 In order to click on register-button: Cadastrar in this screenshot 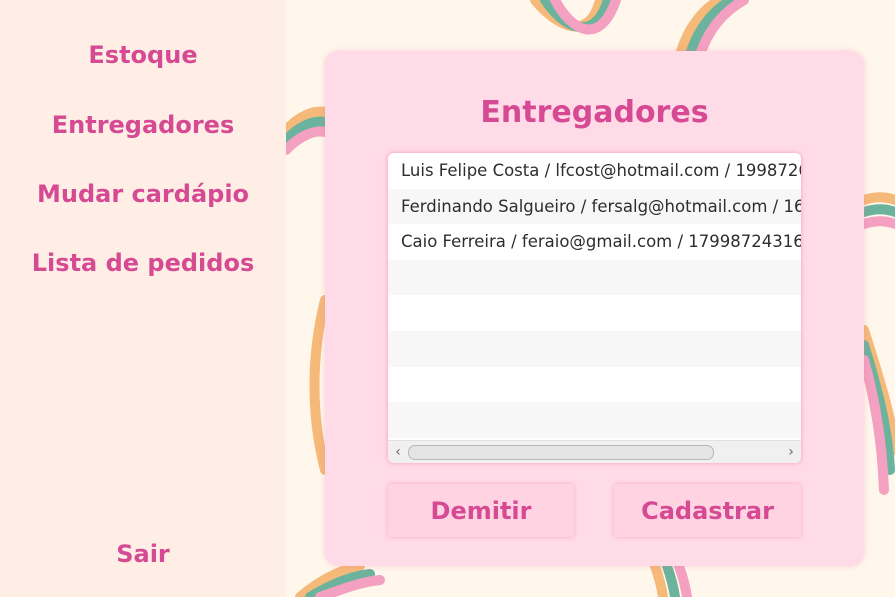, I will do `click(707, 510)`.